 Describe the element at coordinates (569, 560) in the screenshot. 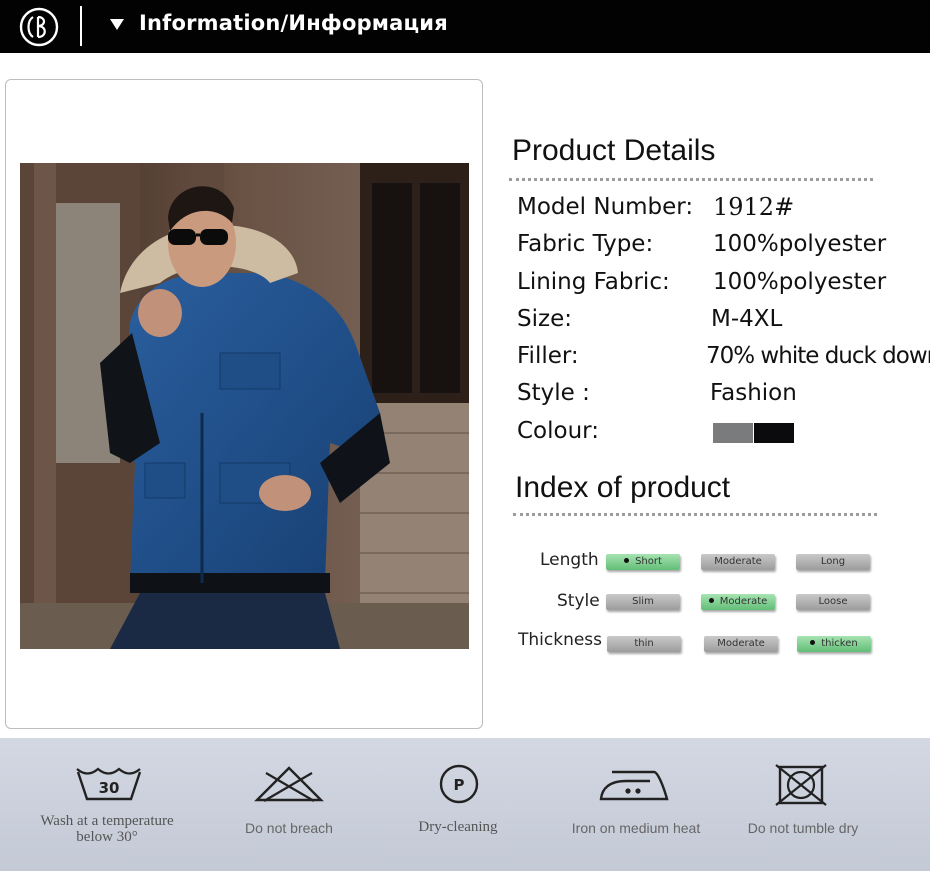

I see `index-label-length: Length` at that location.